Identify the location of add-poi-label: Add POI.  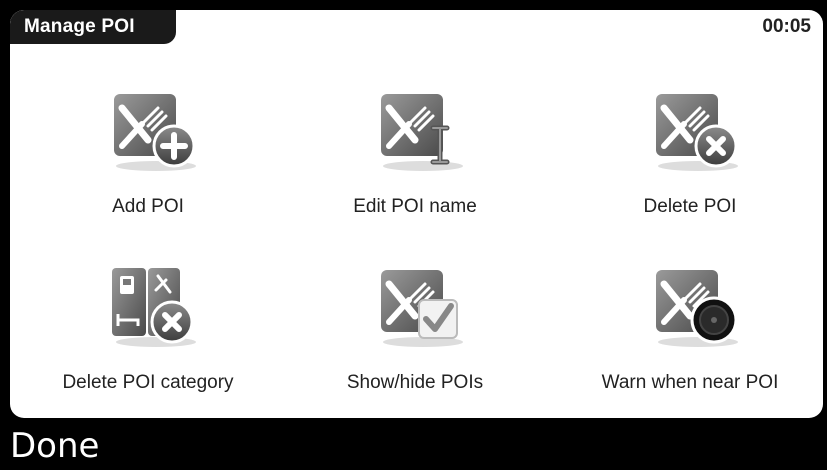
(148, 206).